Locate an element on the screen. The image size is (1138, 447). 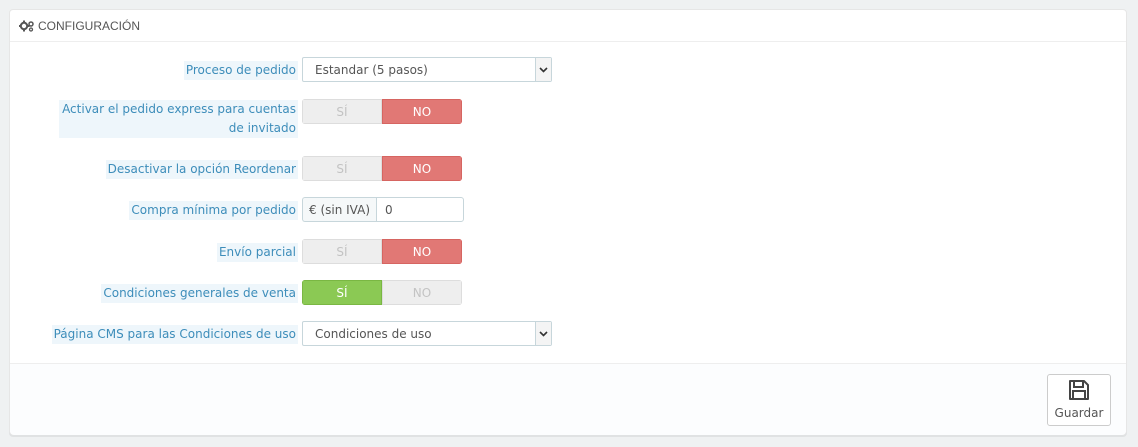
disable-reorder-yes: SÍ is located at coordinates (342, 168).